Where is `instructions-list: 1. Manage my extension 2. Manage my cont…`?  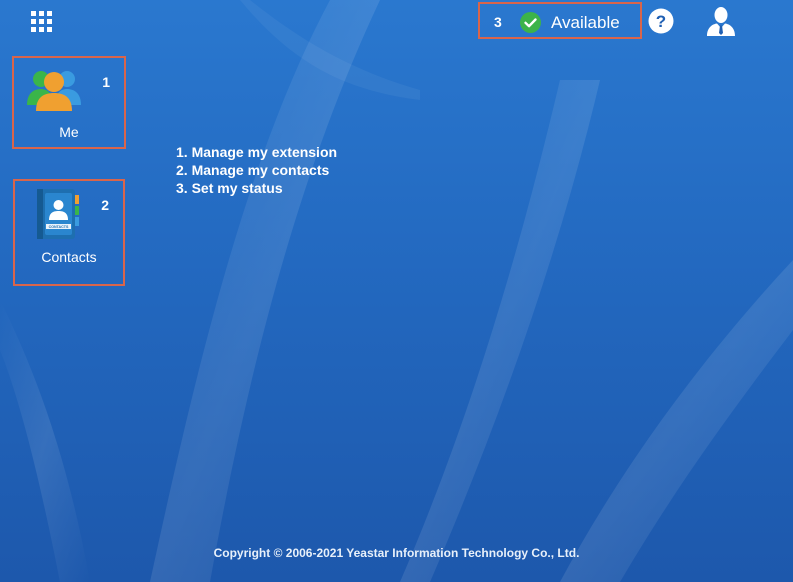
instructions-list: 1. Manage my extension 2. Manage my cont… is located at coordinates (256, 170).